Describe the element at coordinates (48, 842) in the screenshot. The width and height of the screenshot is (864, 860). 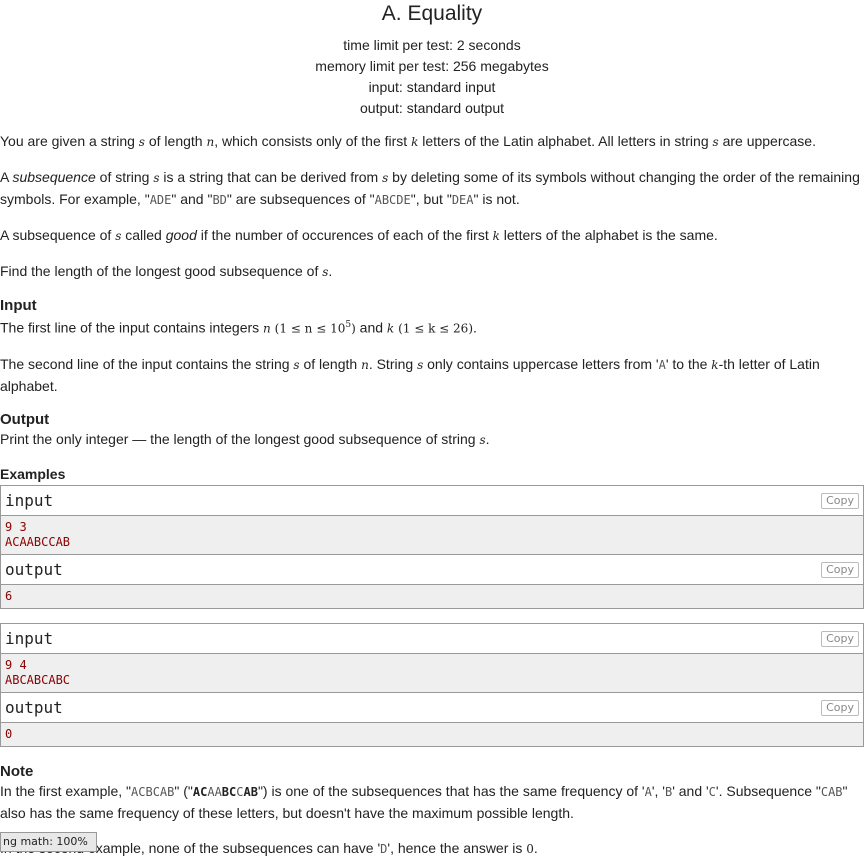
I see `math-processing-status: ng math: 100%` at that location.